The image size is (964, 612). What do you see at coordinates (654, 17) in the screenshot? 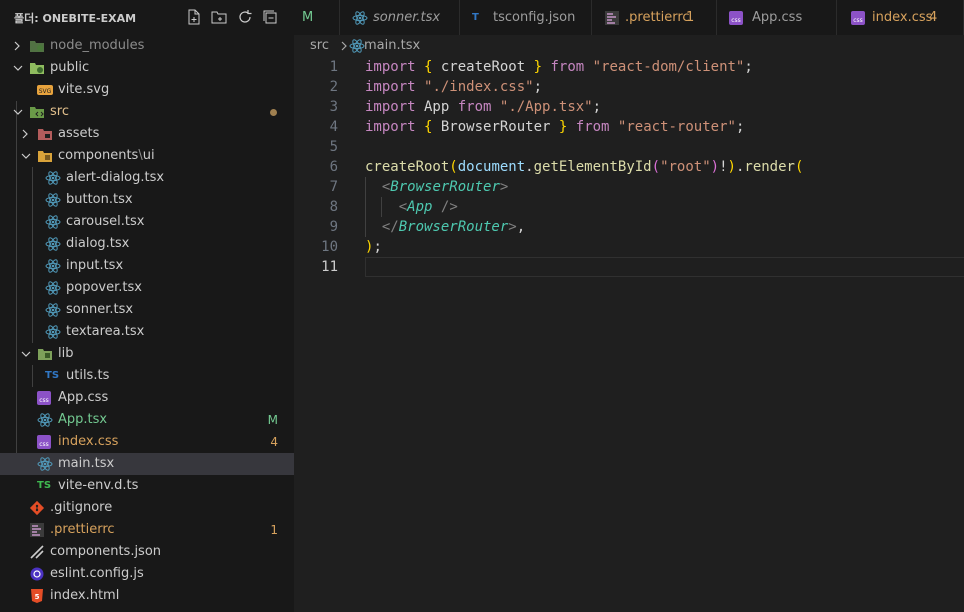
I see `tab-prettierrc: .prettierrc 1` at bounding box center [654, 17].